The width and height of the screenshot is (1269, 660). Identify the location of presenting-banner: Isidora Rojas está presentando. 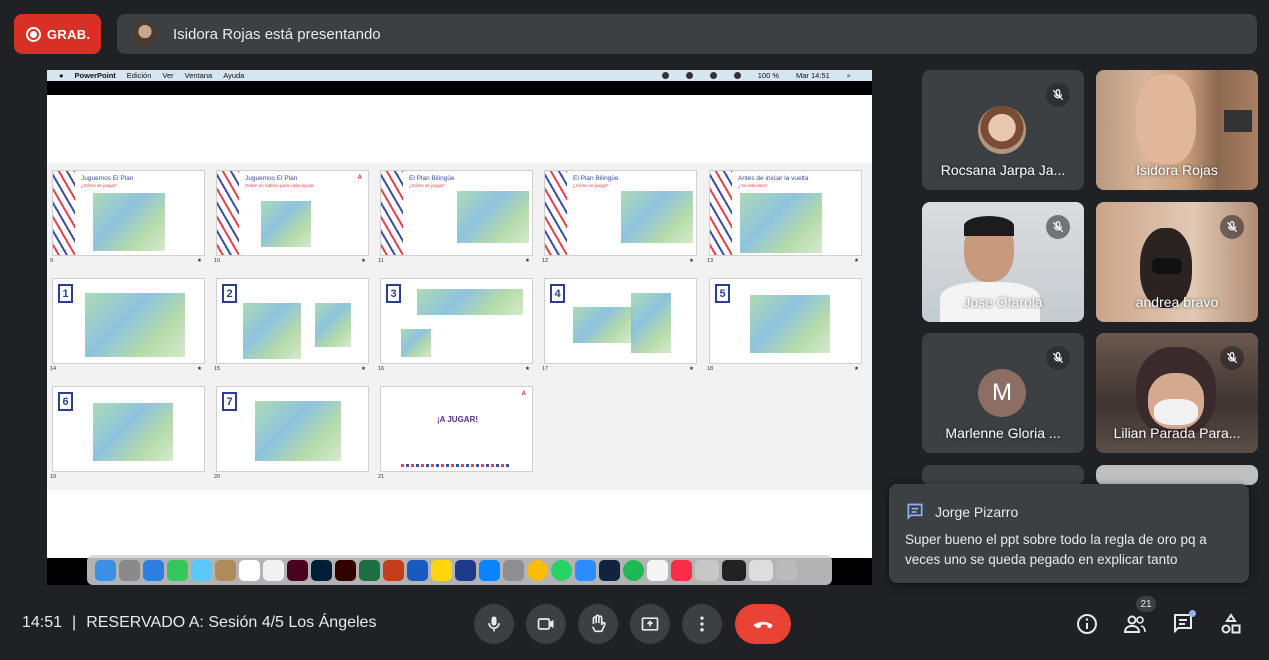
(687, 34).